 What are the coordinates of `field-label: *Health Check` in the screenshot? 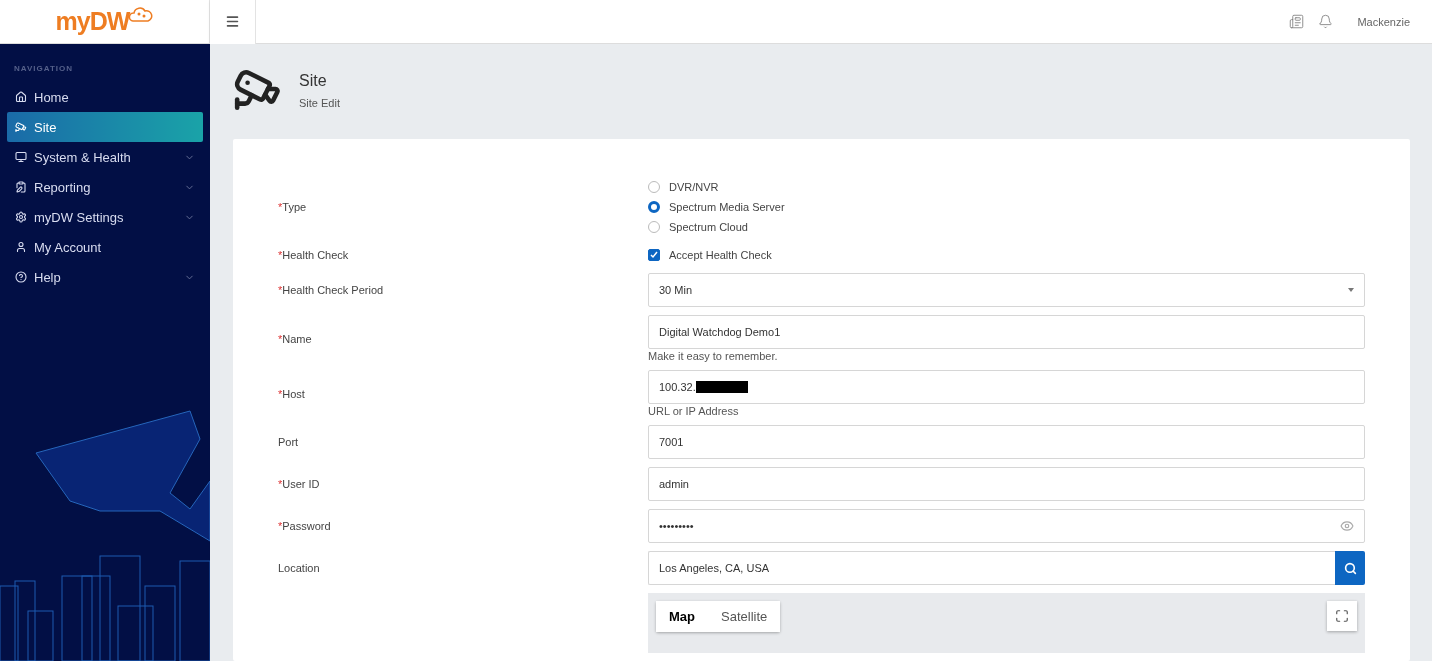 It's located at (314, 255).